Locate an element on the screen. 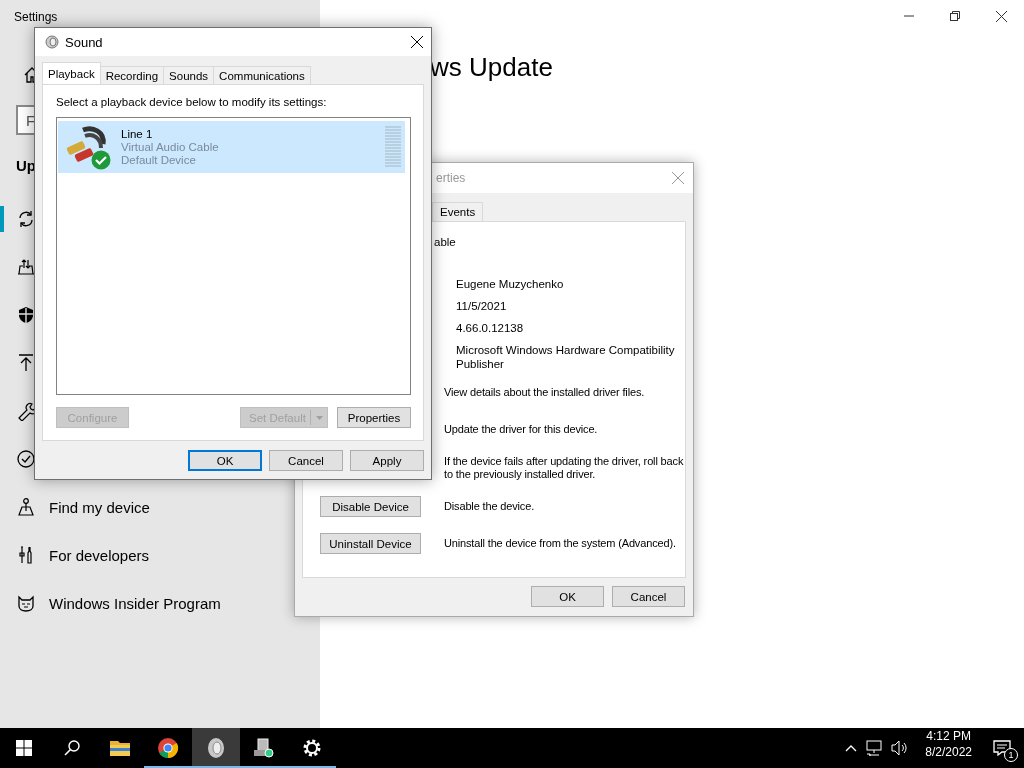 This screenshot has width=1024, height=768. detail-value: Eugene Muzychenko is located at coordinates (510, 284).